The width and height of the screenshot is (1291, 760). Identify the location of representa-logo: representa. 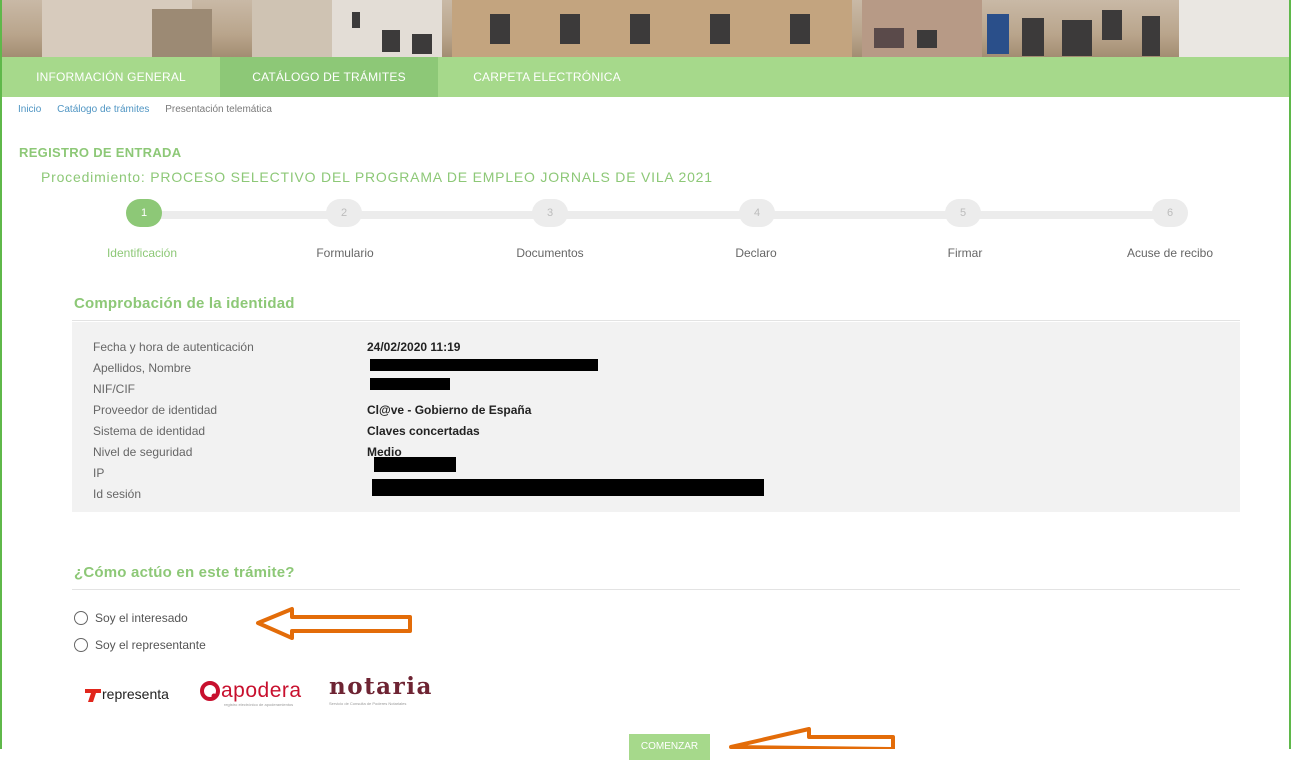
(127, 694).